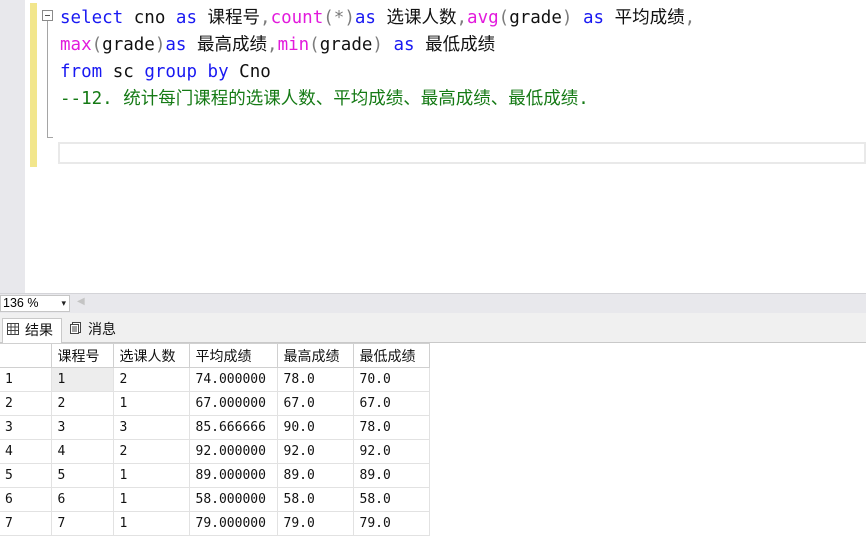  I want to click on table-cell: 7, so click(82, 523).